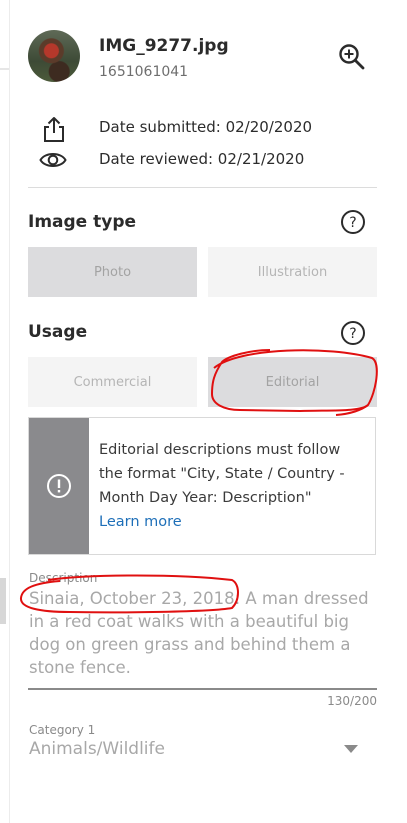 The width and height of the screenshot is (407, 823). I want to click on image-type-illustration-button: Illustration, so click(292, 272).